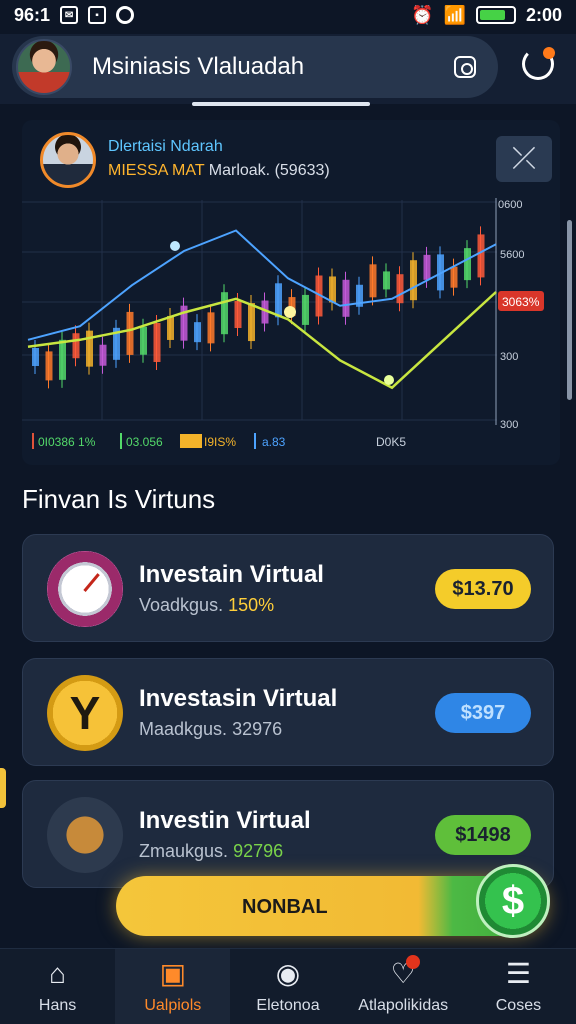 The image size is (576, 1024). I want to click on investment-card: Investain Virtual Voadkgus. 150% $13.70, so click(288, 588).